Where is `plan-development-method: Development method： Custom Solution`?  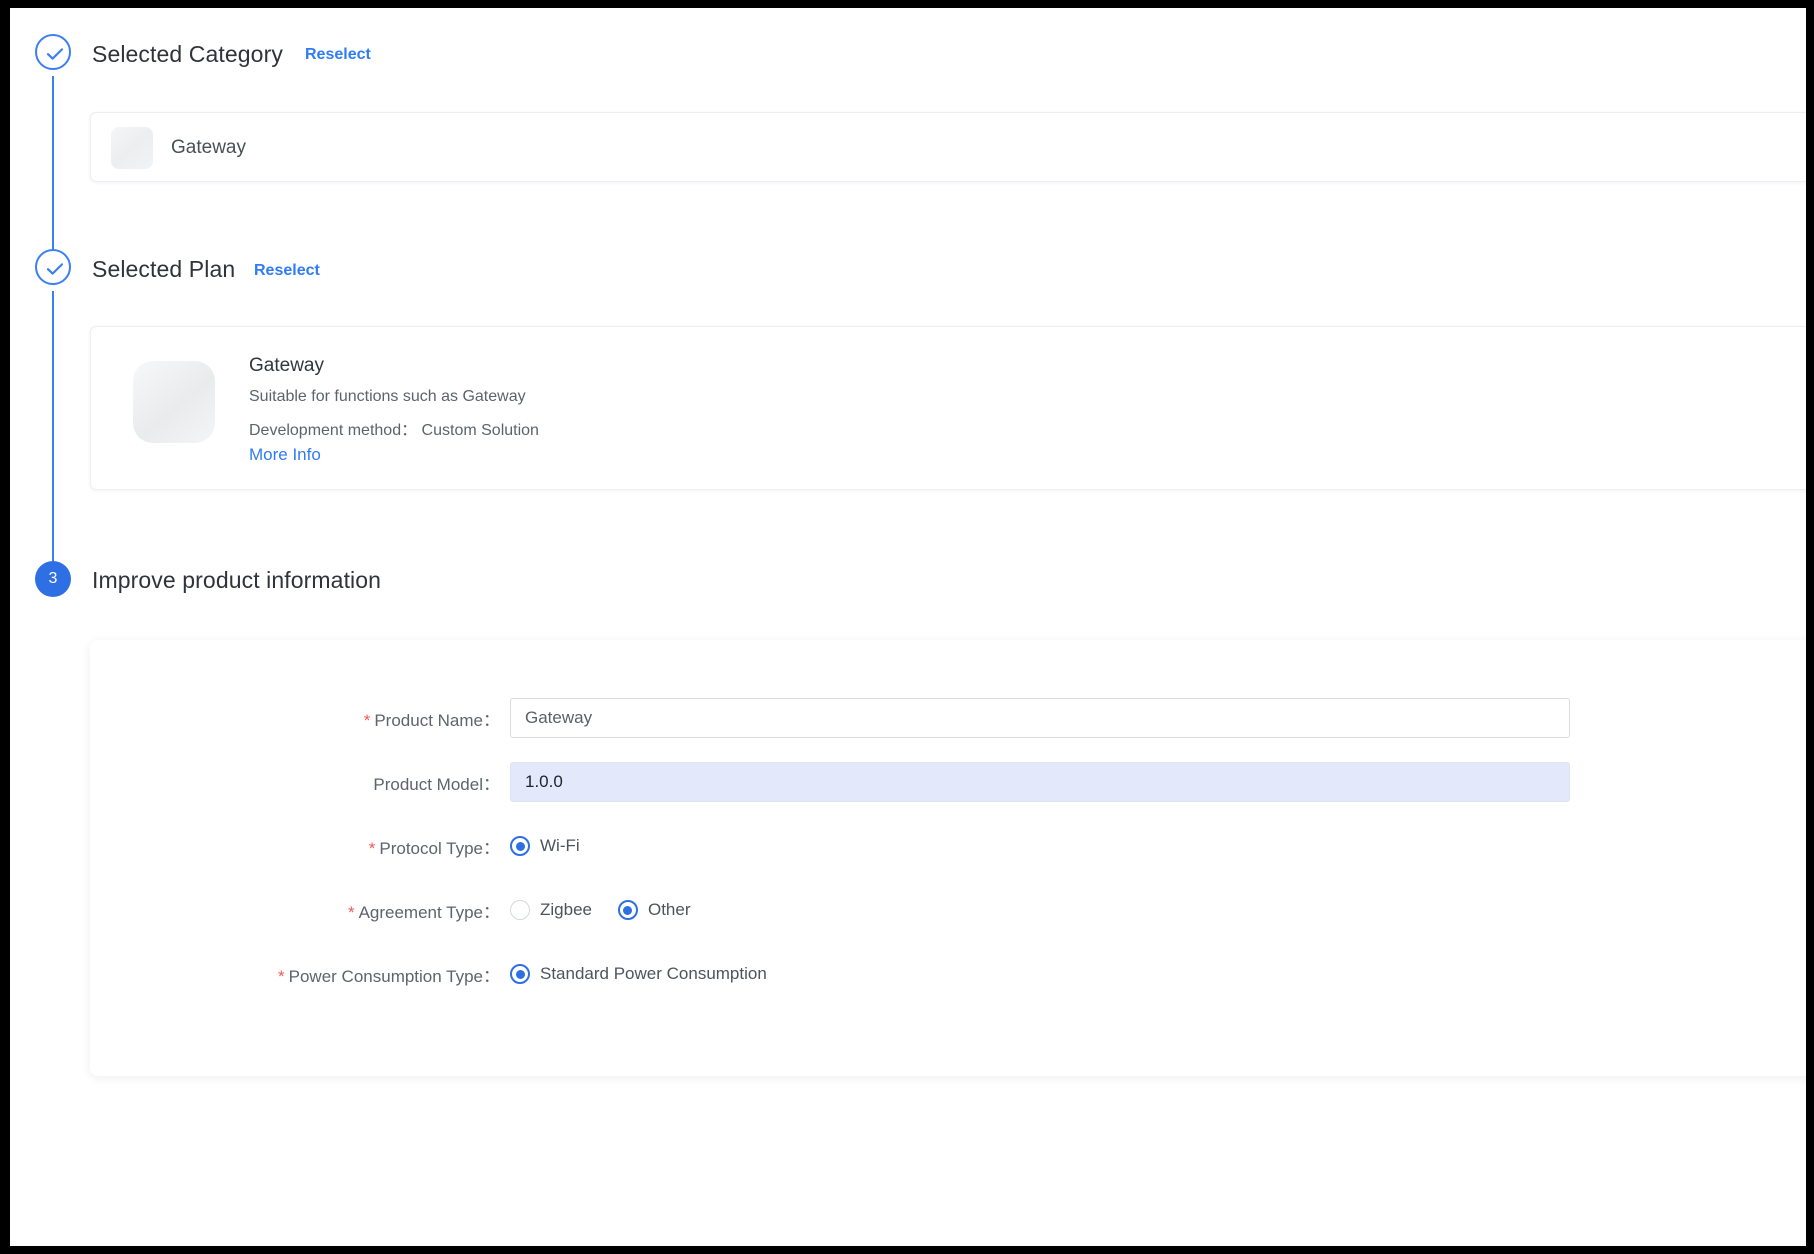 plan-development-method: Development method： Custom Solution is located at coordinates (394, 428).